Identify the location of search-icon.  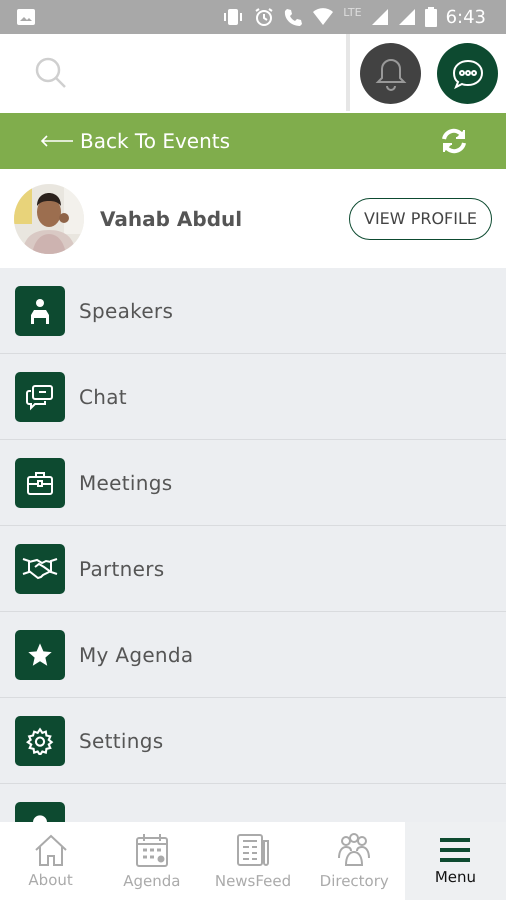
(51, 73).